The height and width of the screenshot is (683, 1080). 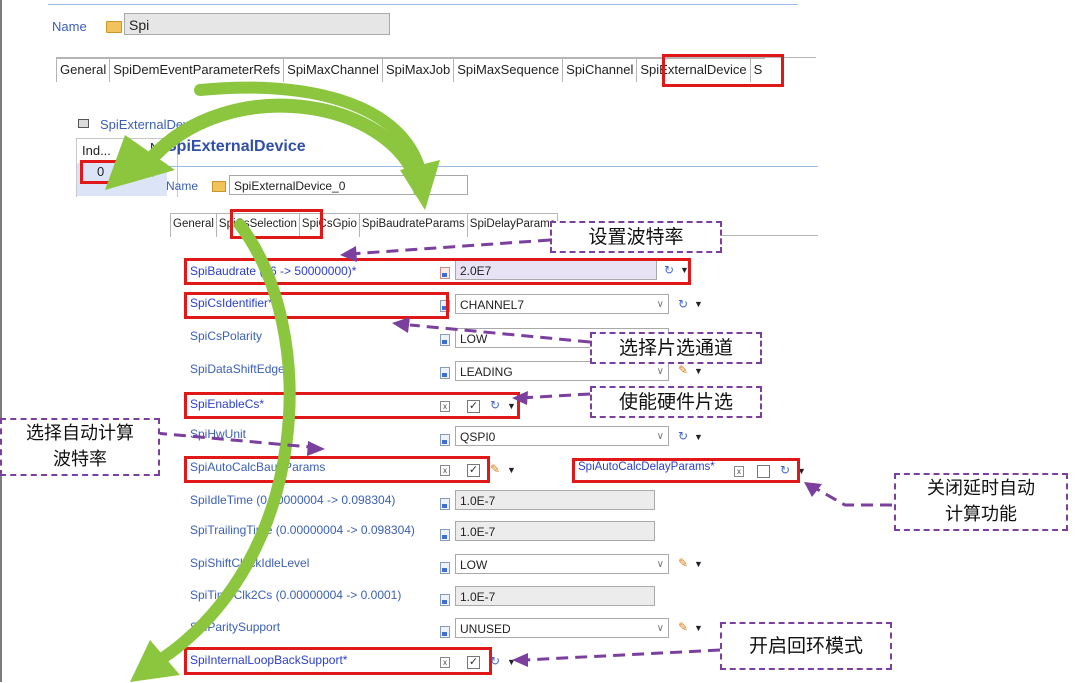 I want to click on highlight-spi-auto-calc-delay-params, so click(x=686, y=470).